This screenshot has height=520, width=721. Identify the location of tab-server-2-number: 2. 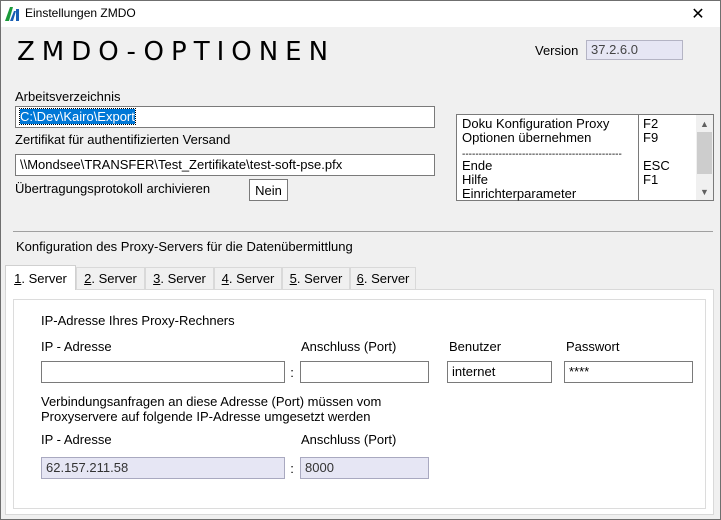
(88, 278).